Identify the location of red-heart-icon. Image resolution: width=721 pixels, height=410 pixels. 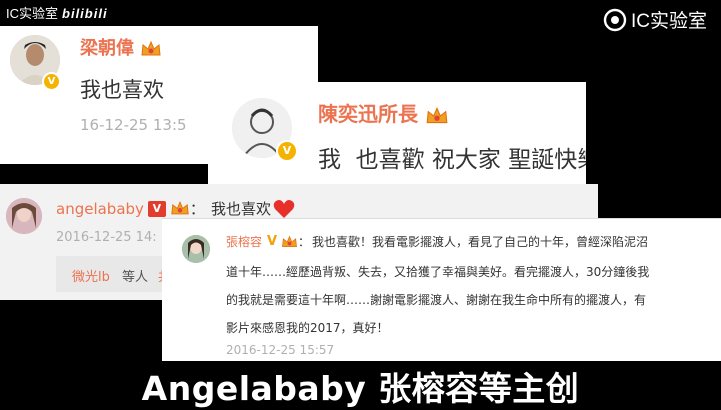
(284, 208).